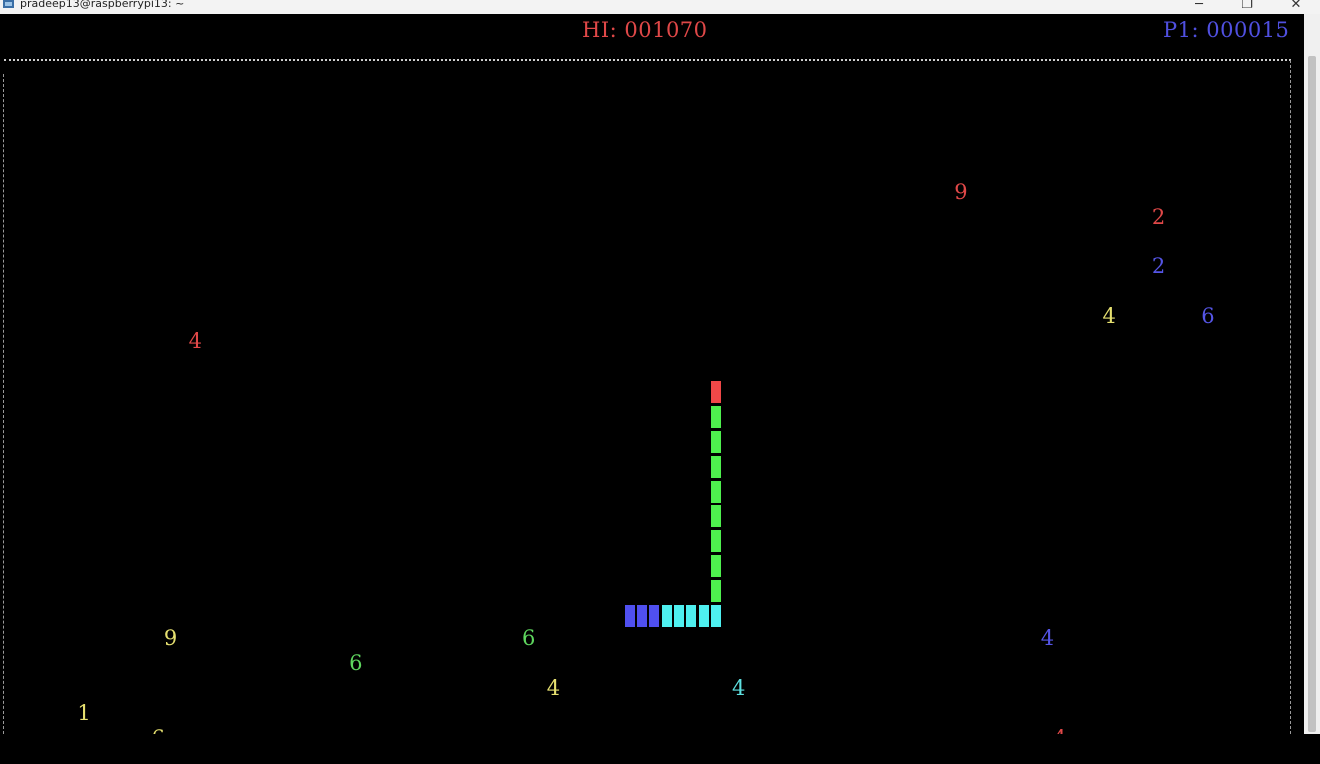  Describe the element at coordinates (102, 5) in the screenshot. I see `window-title: pradeep13@raspberrypi13: ~` at that location.